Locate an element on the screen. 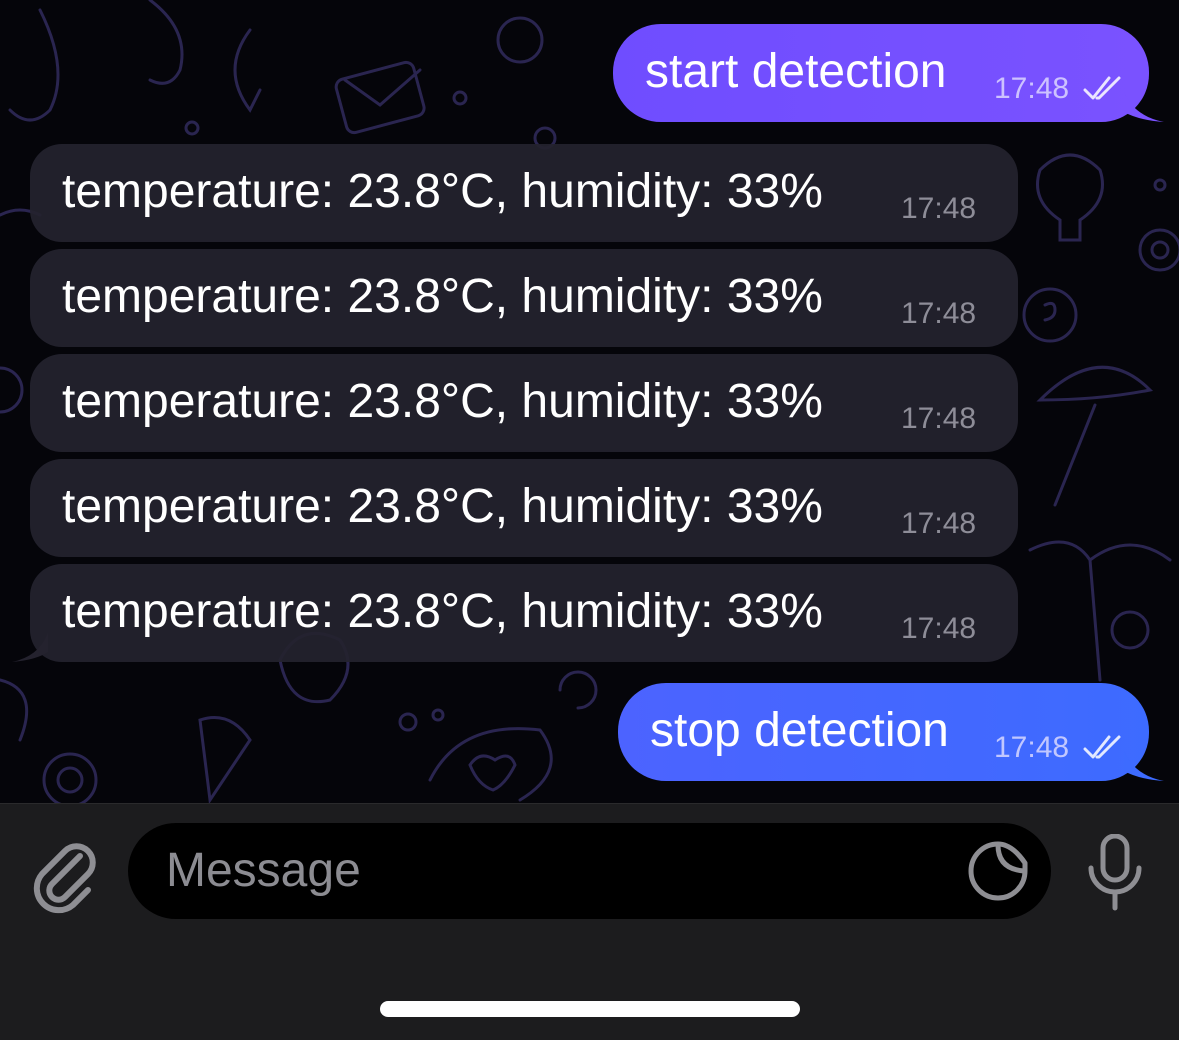 This screenshot has height=1040, width=1179. incoming-bubble-tail is located at coordinates (30, 647).